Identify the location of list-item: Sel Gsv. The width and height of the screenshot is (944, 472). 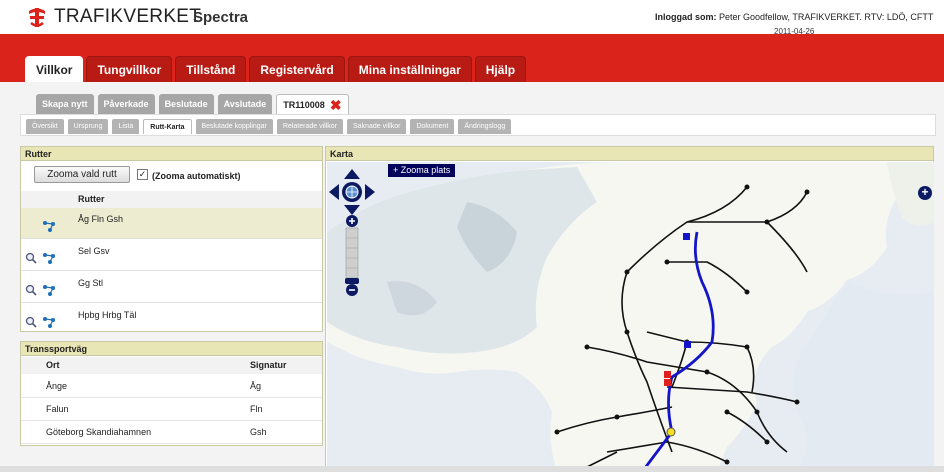
(171, 255).